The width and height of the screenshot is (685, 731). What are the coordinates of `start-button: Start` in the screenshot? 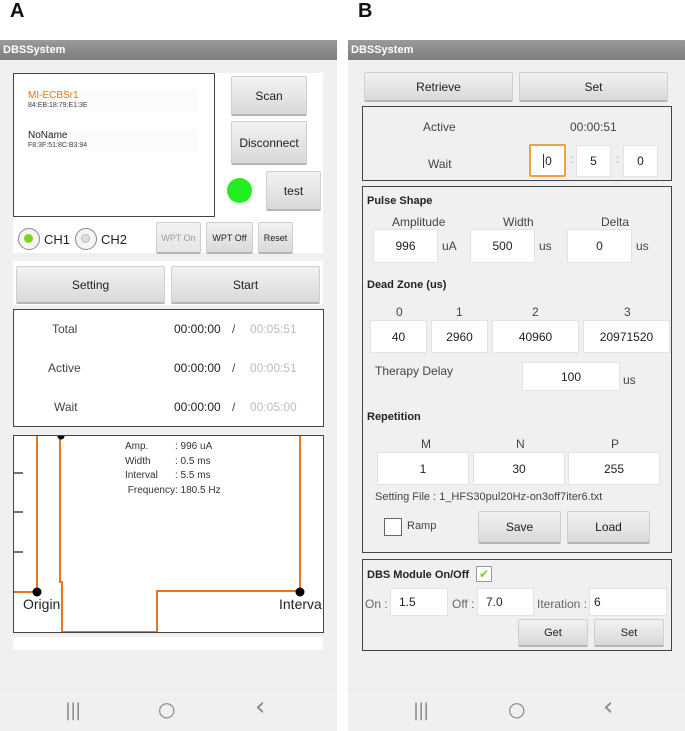 It's located at (245, 285).